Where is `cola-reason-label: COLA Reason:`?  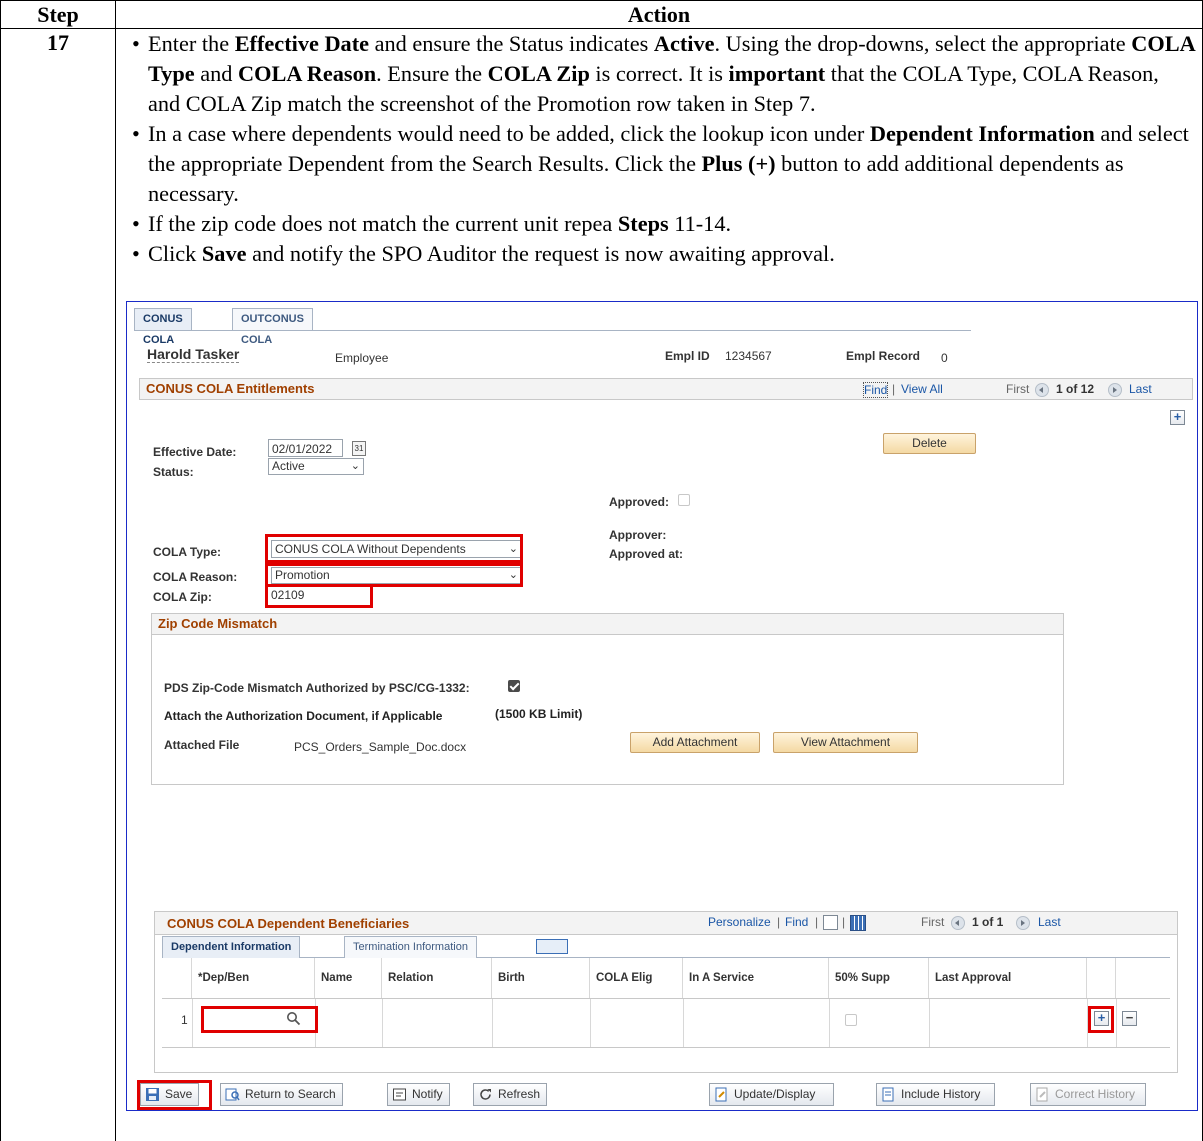
cola-reason-label: COLA Reason: is located at coordinates (195, 577).